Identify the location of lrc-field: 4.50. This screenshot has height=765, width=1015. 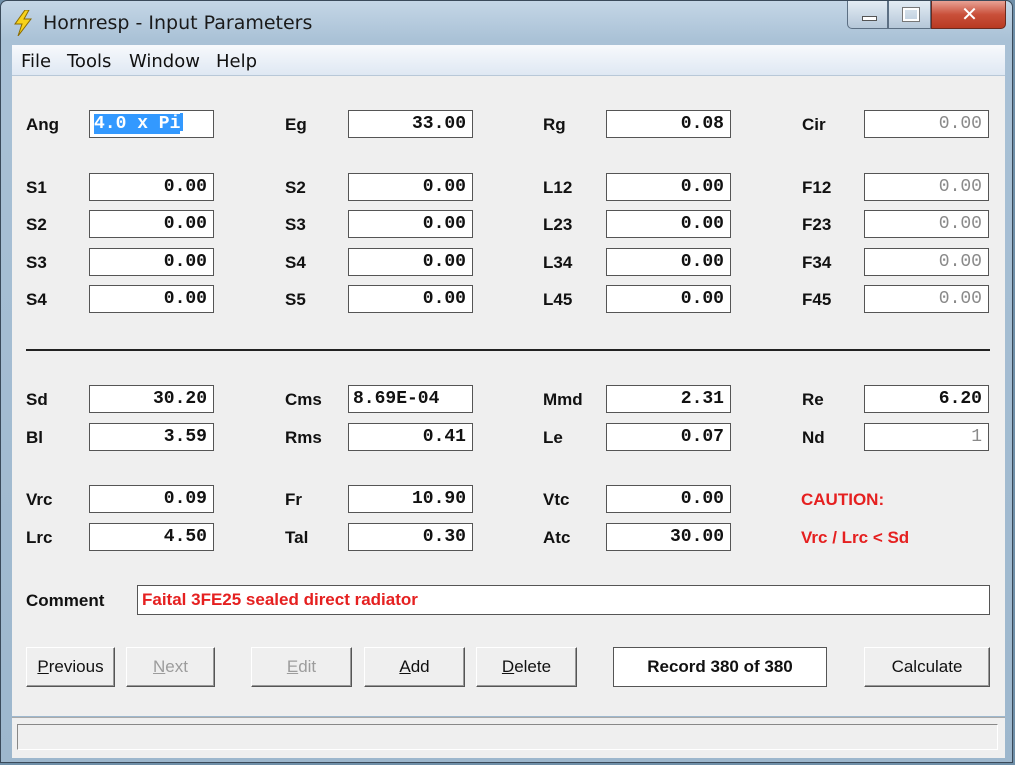
(151, 537).